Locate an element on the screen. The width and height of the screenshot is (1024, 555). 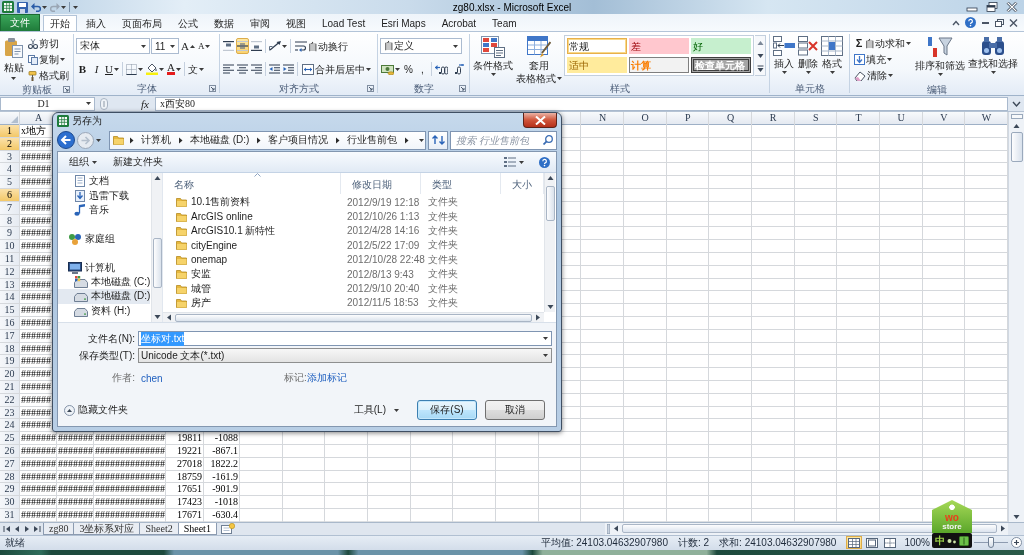
row-header: 2 is located at coordinates (9, 143).